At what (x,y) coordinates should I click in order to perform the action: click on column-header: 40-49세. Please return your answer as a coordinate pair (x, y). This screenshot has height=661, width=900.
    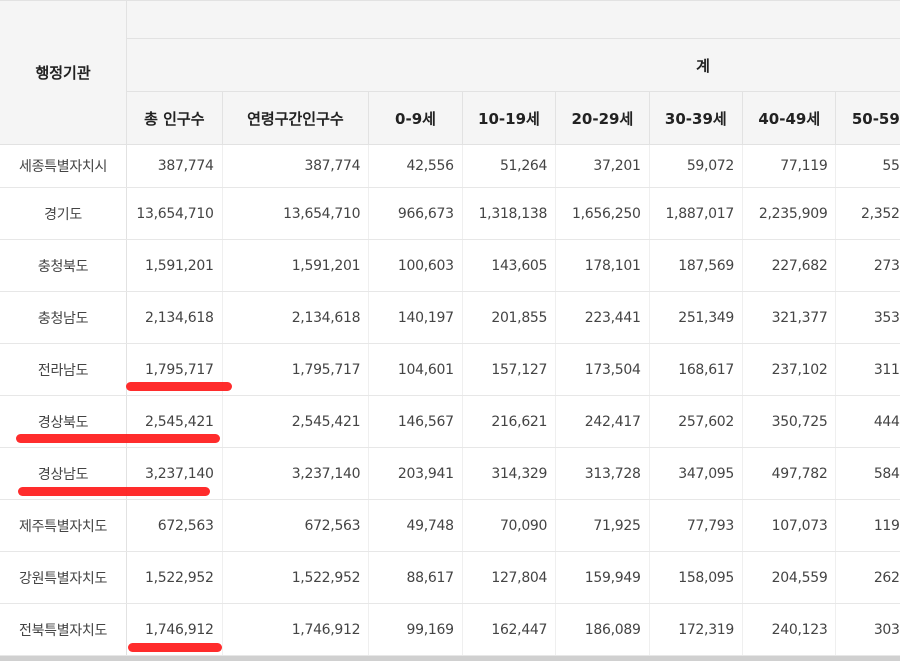
    Looking at the image, I should click on (789, 118).